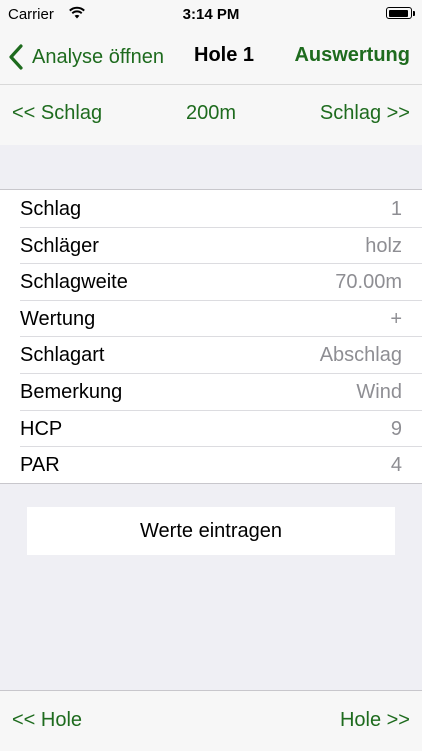  Describe the element at coordinates (211, 531) in the screenshot. I see `enter-values-button: Werte eintragen` at that location.